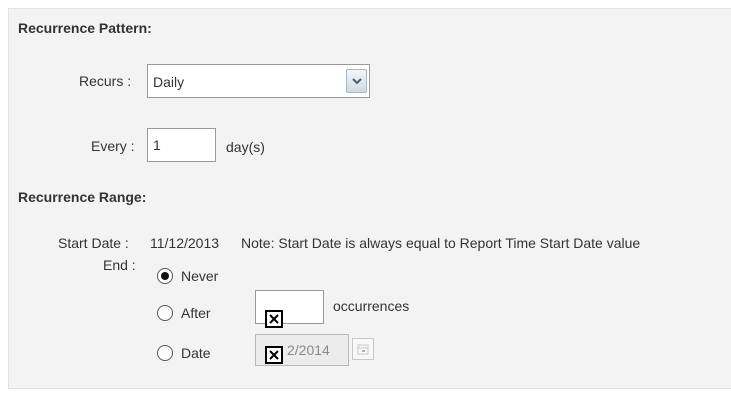  I want to click on calendar-icon, so click(363, 349).